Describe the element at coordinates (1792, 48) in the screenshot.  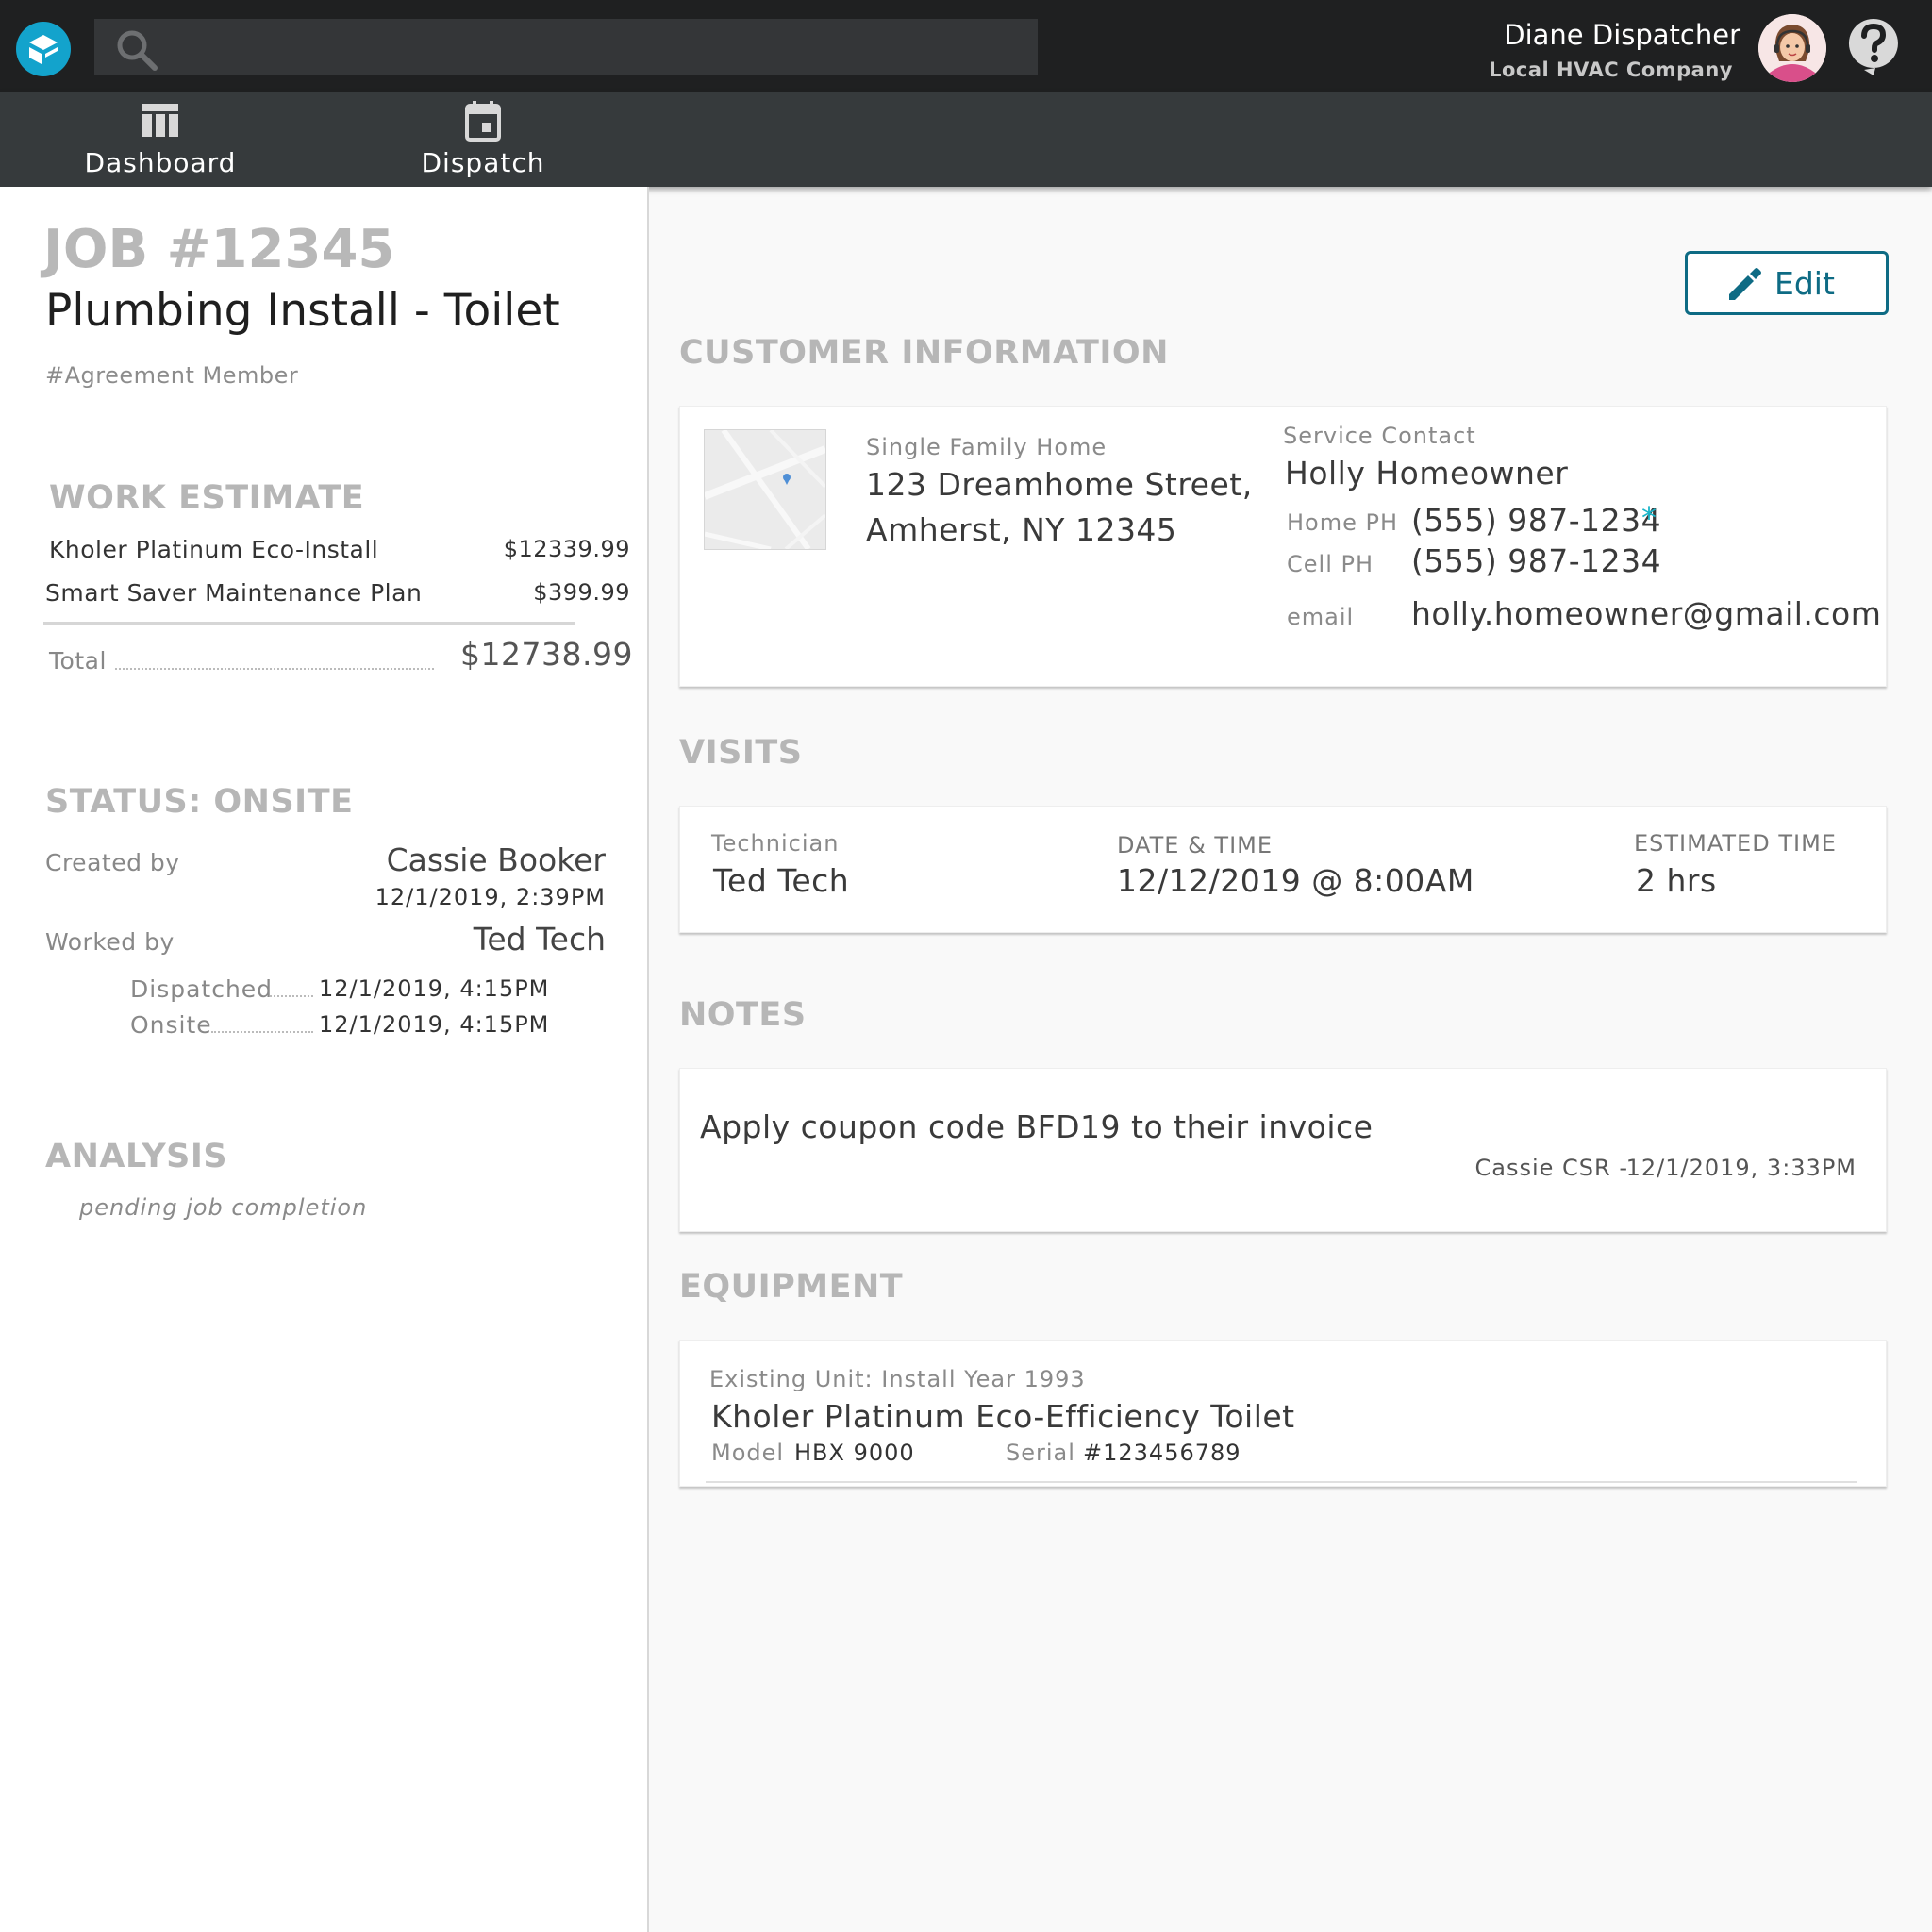
I see `avatar` at that location.